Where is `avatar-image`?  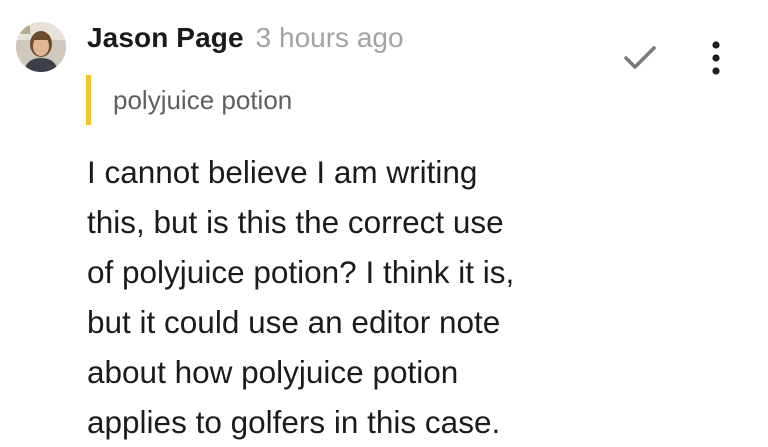 avatar-image is located at coordinates (41, 47).